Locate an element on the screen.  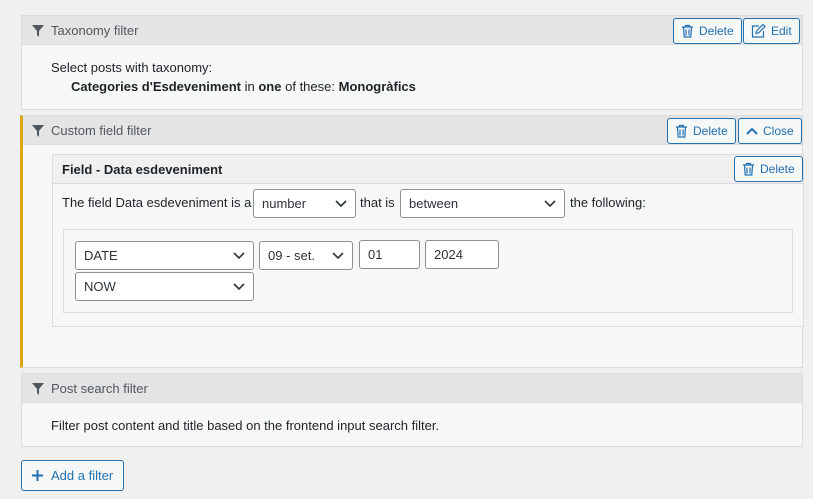
taxonomy-delete-label: Delete is located at coordinates (716, 31).